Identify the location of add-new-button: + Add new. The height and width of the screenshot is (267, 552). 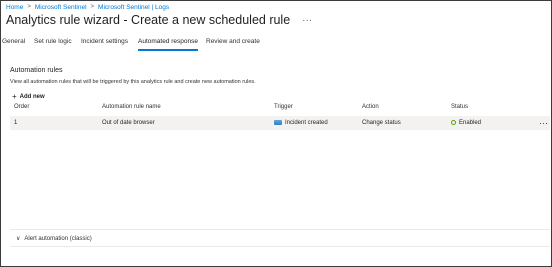
(28, 96).